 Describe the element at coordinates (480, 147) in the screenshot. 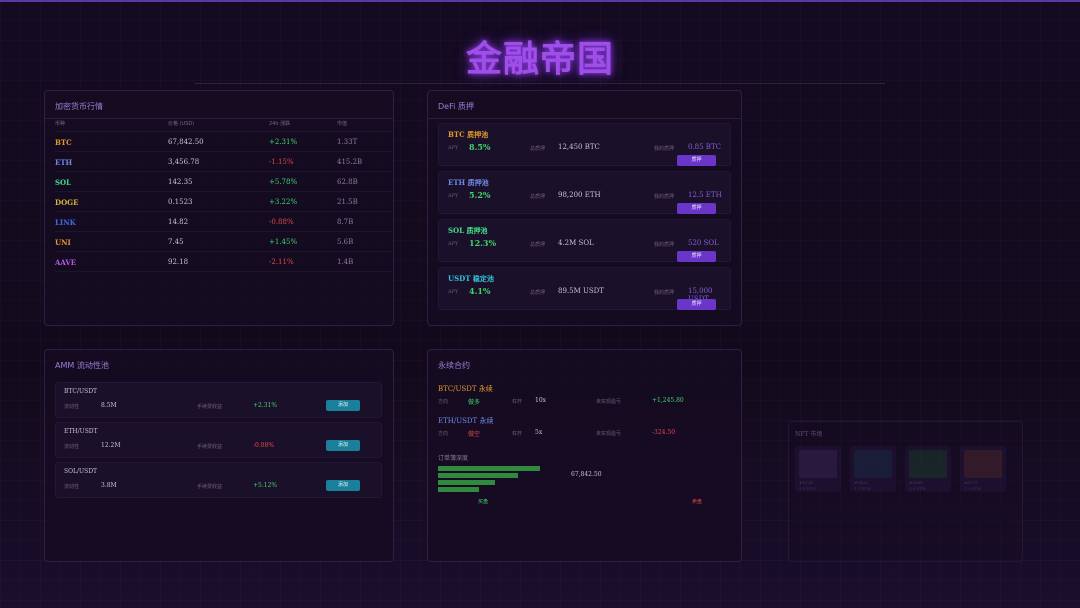

I see `apy-value: 8.5%` at that location.